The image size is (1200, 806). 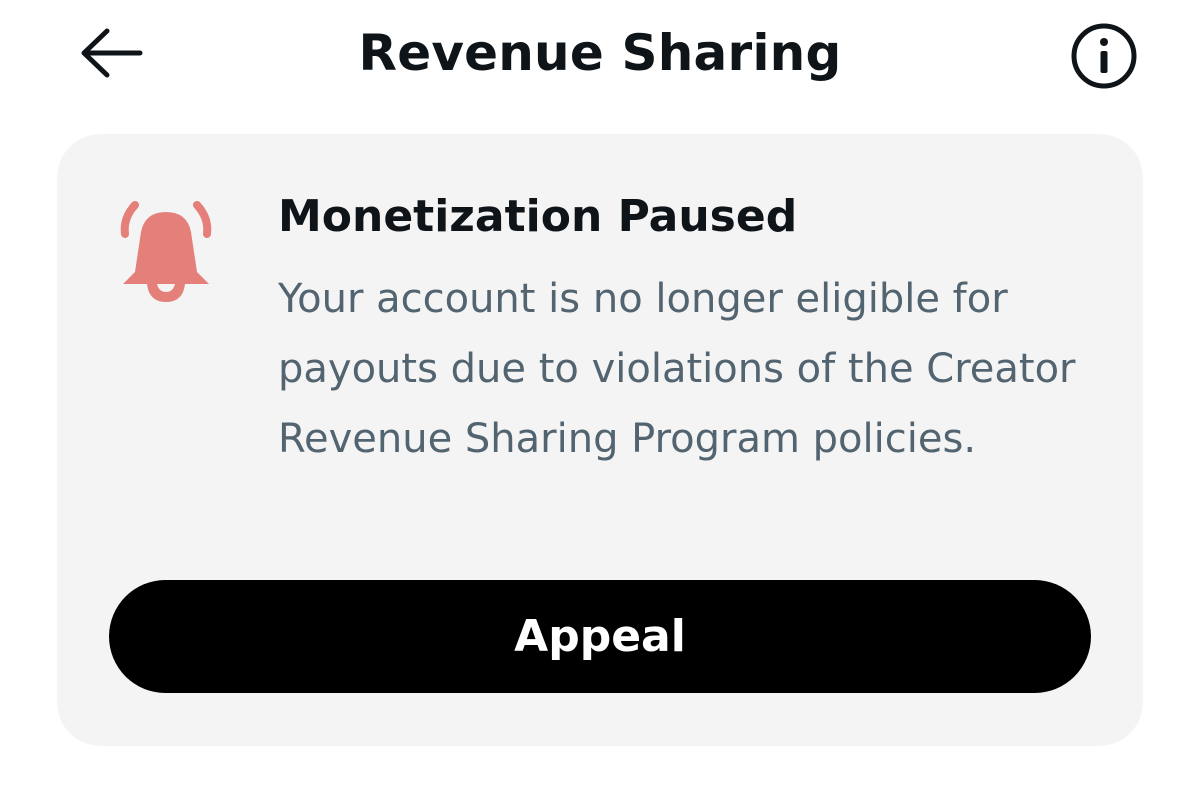 I want to click on page-title: Revenue Sharing, so click(x=600, y=53).